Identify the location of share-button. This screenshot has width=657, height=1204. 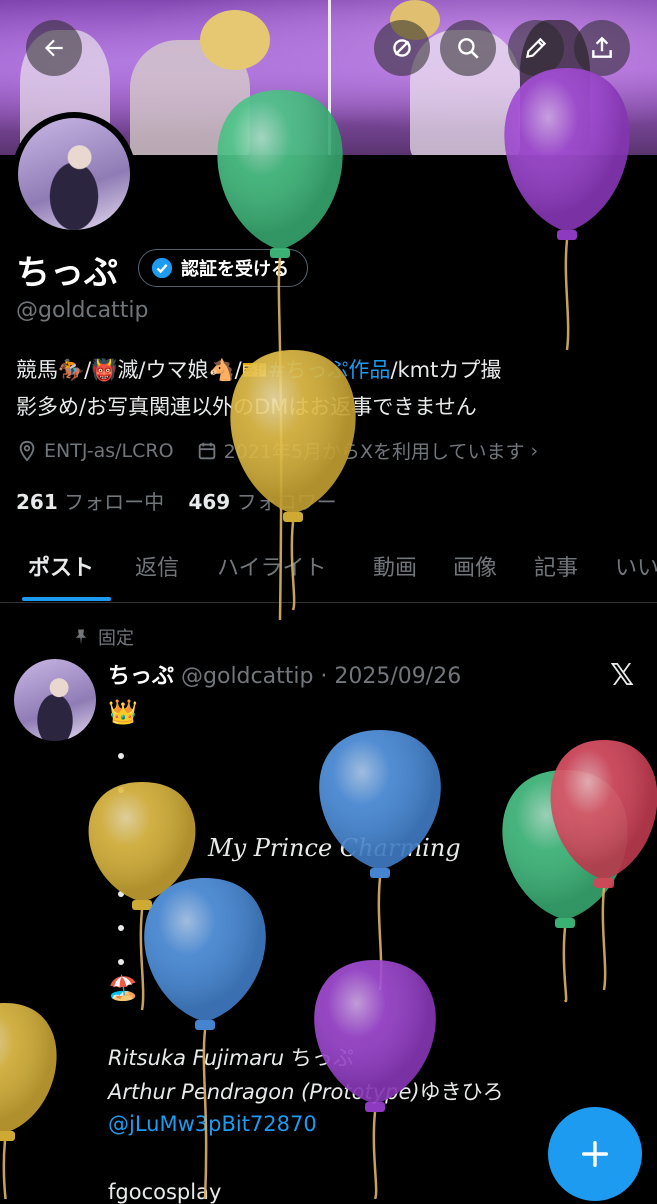
(602, 48).